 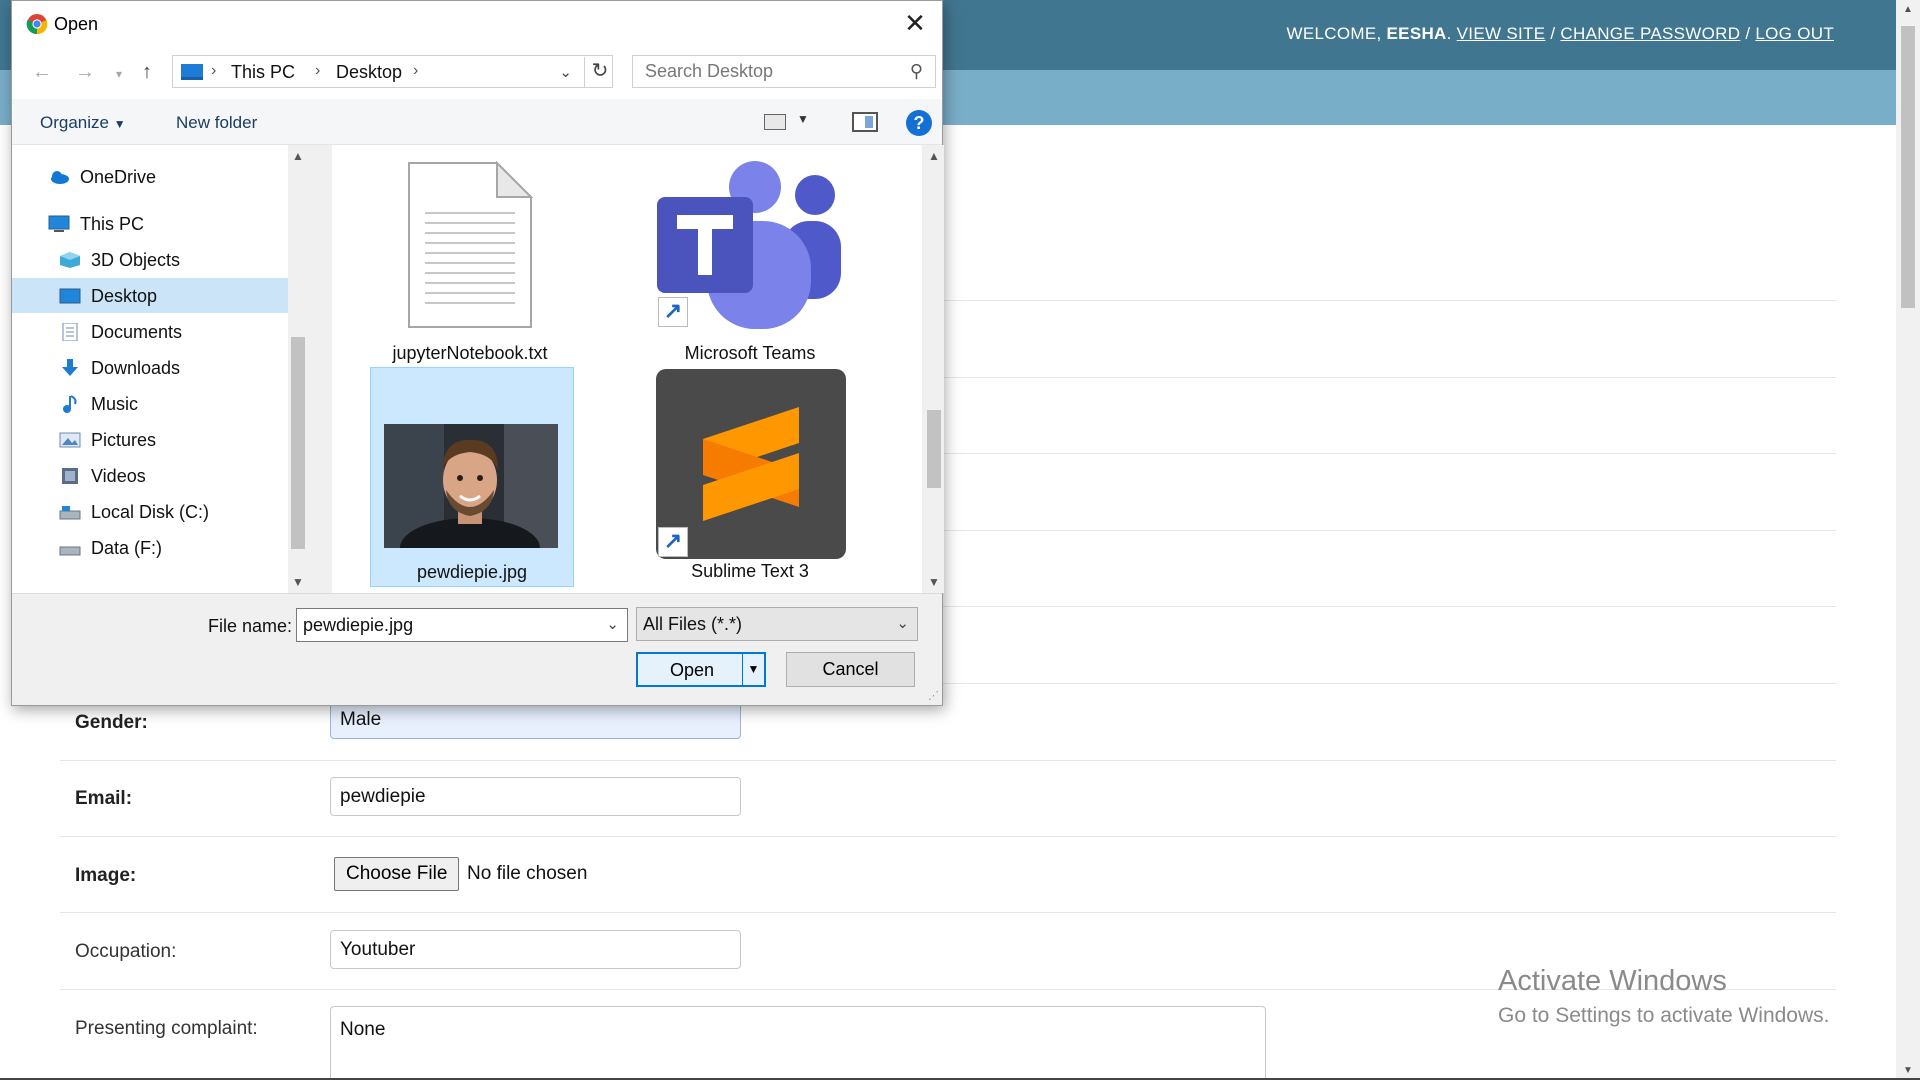 I want to click on file-name-label: jupyterNotebook.txt, so click(x=470, y=353).